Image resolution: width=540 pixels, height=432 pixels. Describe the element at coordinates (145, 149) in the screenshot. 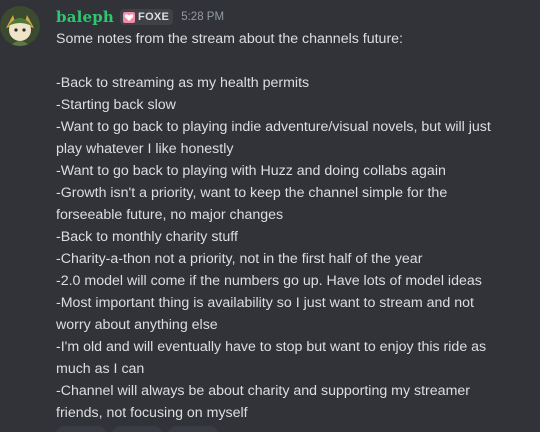

I see `message-line: play whatever I like honestly` at that location.